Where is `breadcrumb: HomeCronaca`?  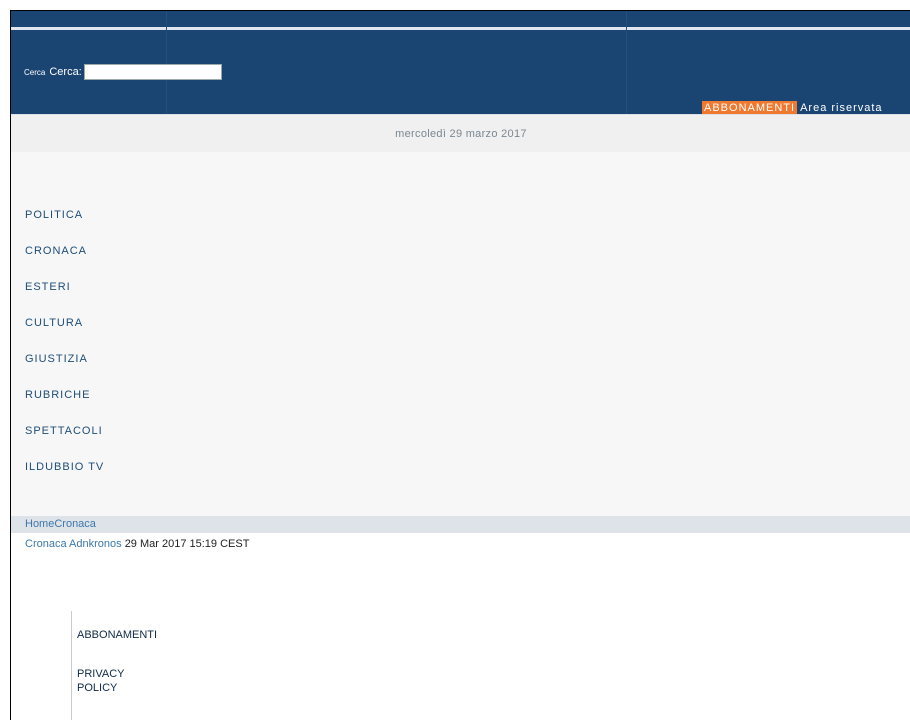 breadcrumb: HomeCronaca is located at coordinates (460, 524).